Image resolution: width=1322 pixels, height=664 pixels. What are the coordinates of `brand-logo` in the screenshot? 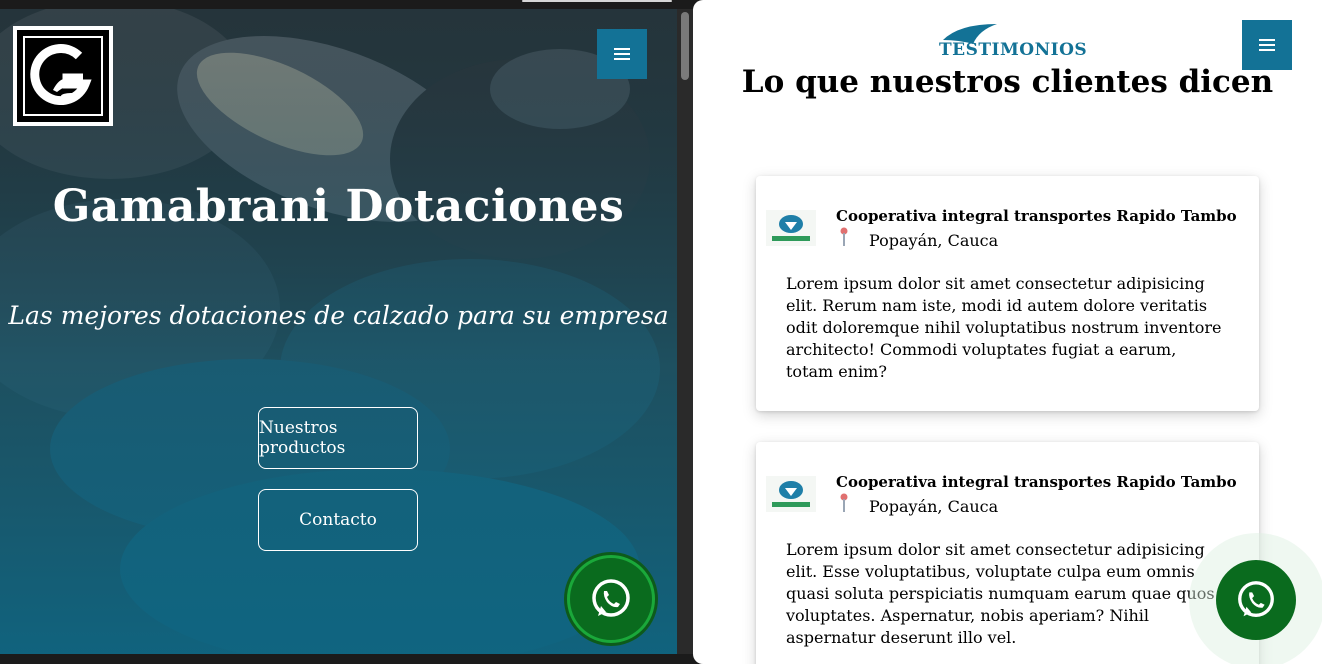 It's located at (63, 76).